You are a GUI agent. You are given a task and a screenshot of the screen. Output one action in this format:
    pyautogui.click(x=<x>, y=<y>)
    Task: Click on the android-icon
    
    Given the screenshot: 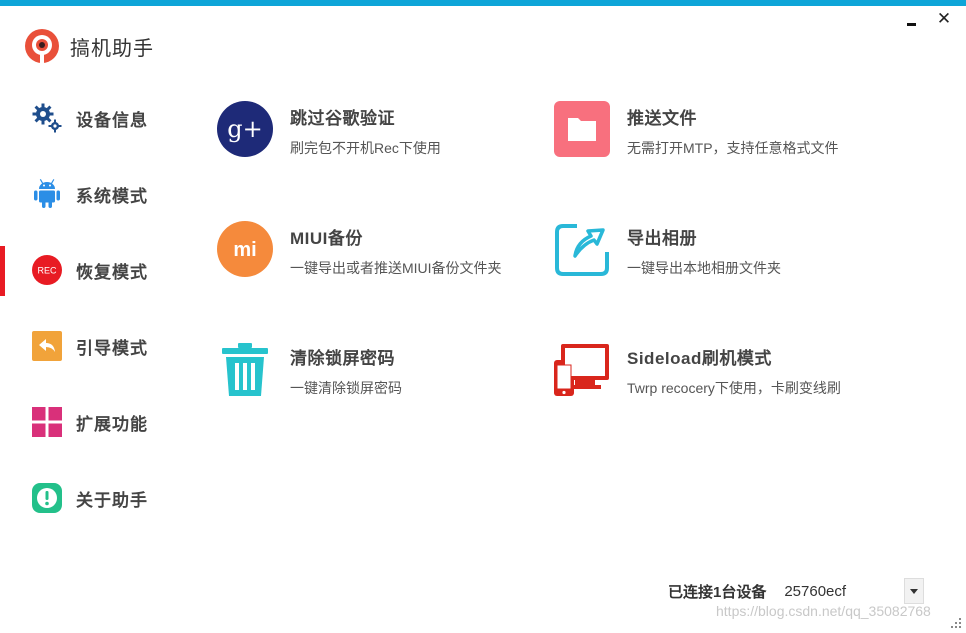 What is the action you would take?
    pyautogui.click(x=47, y=194)
    